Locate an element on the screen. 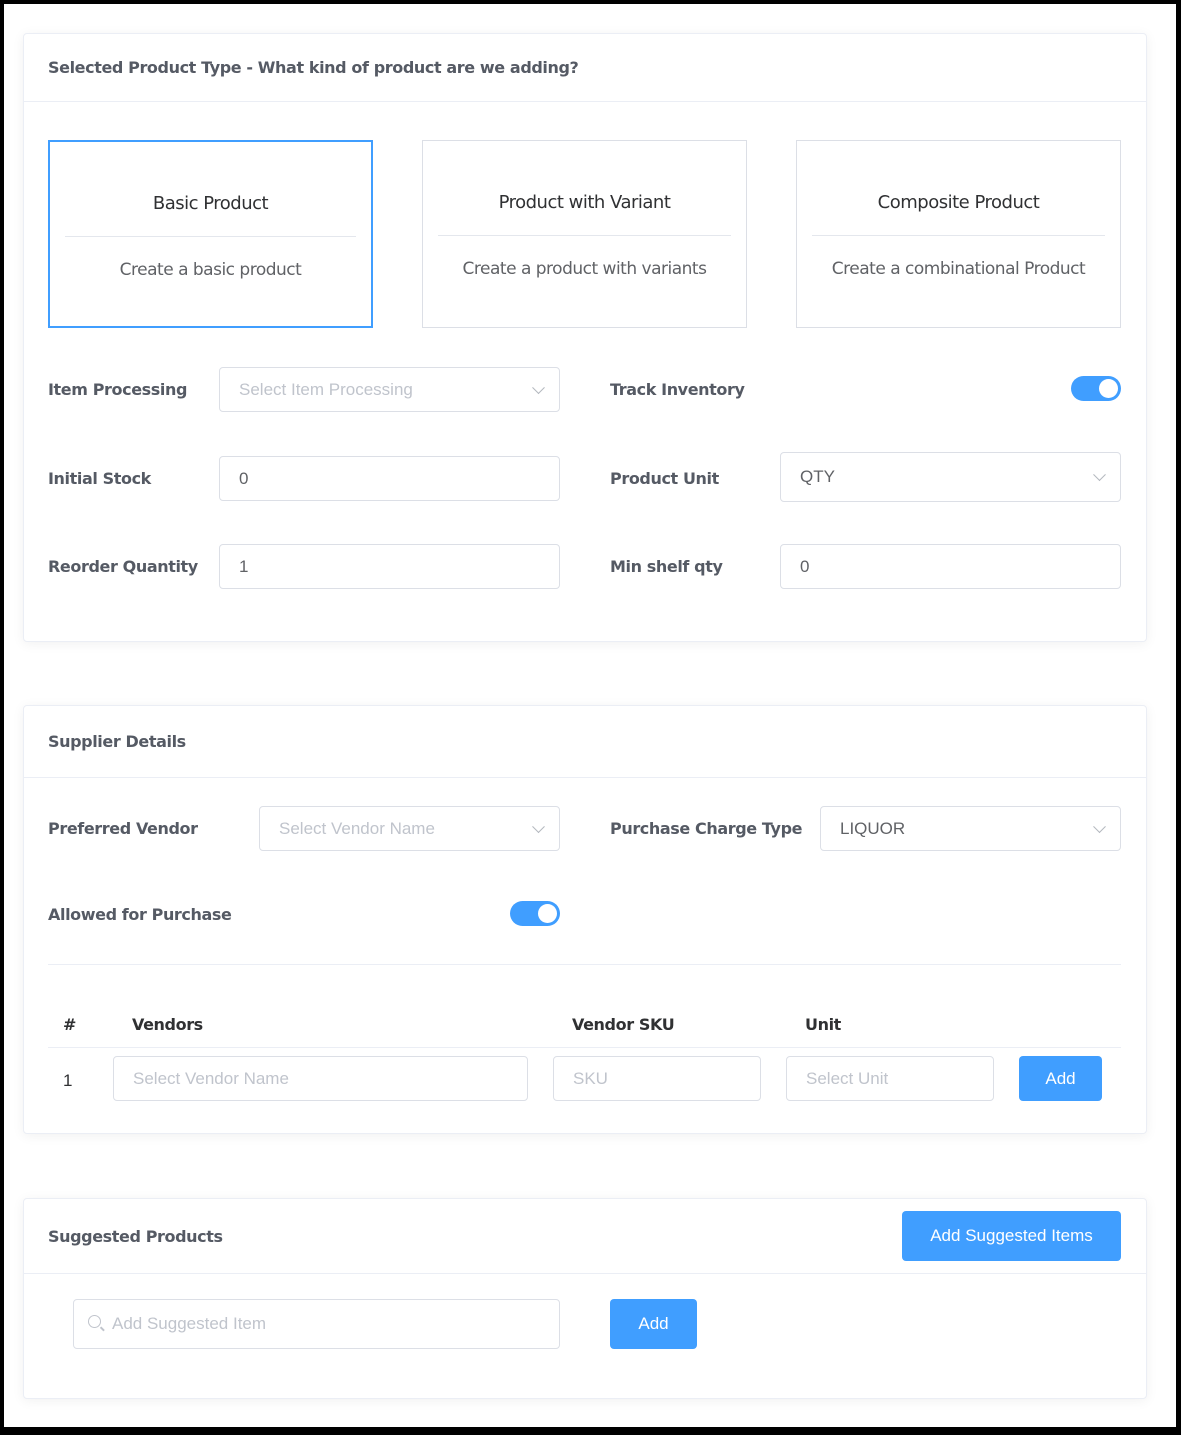 This screenshot has width=1181, height=1435. purchase-charge-type-value: LIQUOR is located at coordinates (873, 828).